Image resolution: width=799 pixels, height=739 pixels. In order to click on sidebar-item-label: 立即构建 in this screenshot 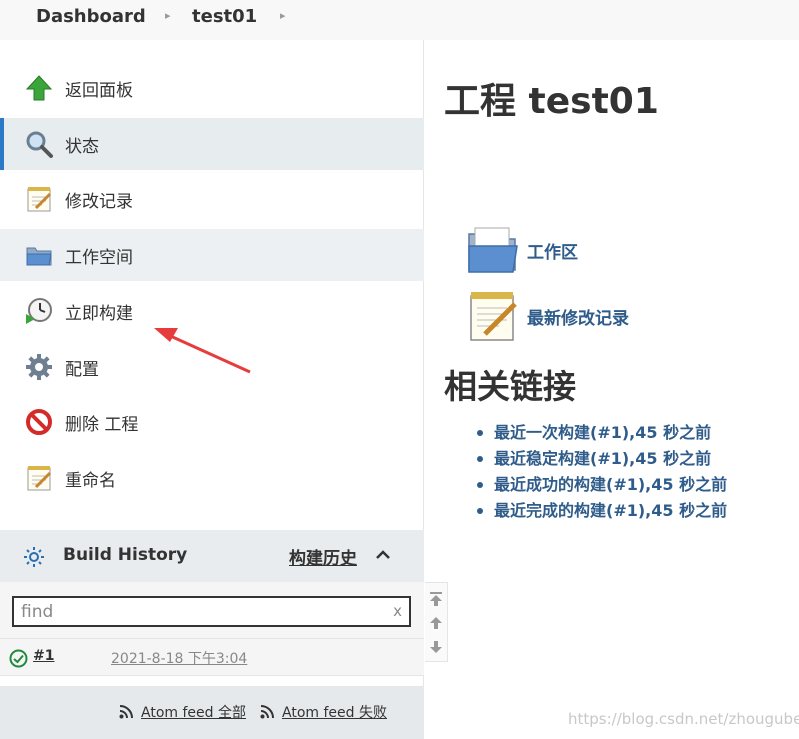, I will do `click(99, 313)`.